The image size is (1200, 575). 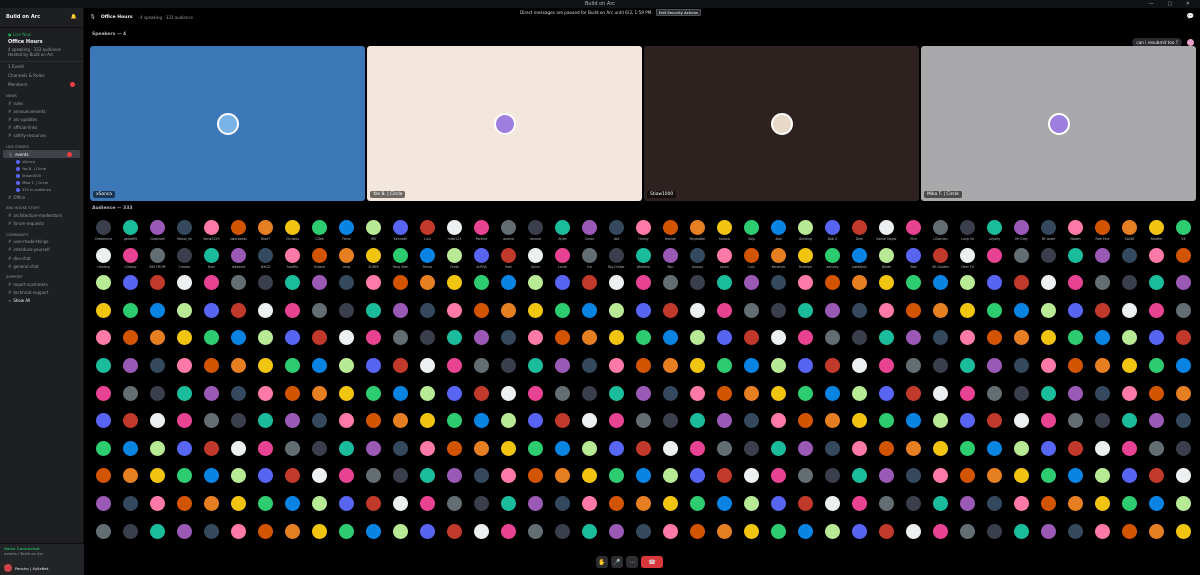 I want to click on channel-dev-chat: # dev-chat, so click(x=41, y=258).